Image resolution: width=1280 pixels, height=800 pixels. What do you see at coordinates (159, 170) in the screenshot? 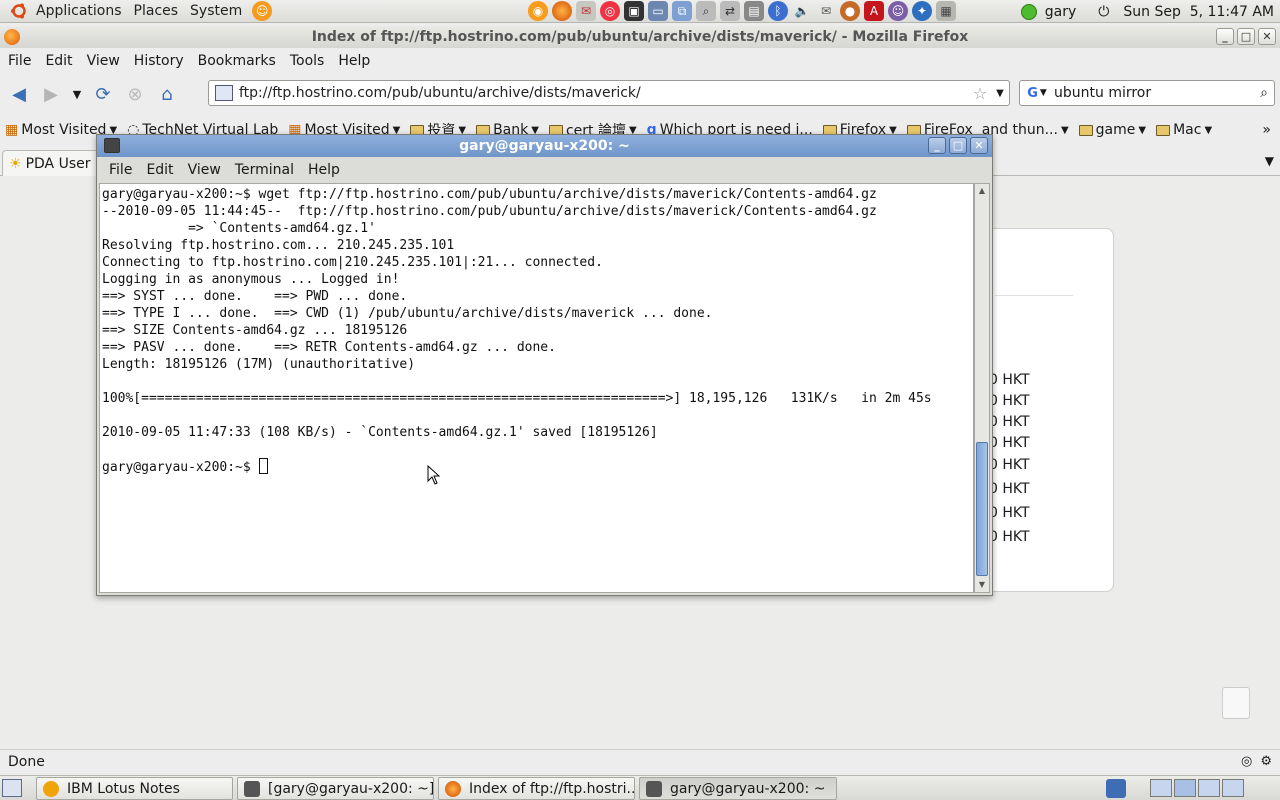
I see `terminal-menu-edit: Edit` at bounding box center [159, 170].